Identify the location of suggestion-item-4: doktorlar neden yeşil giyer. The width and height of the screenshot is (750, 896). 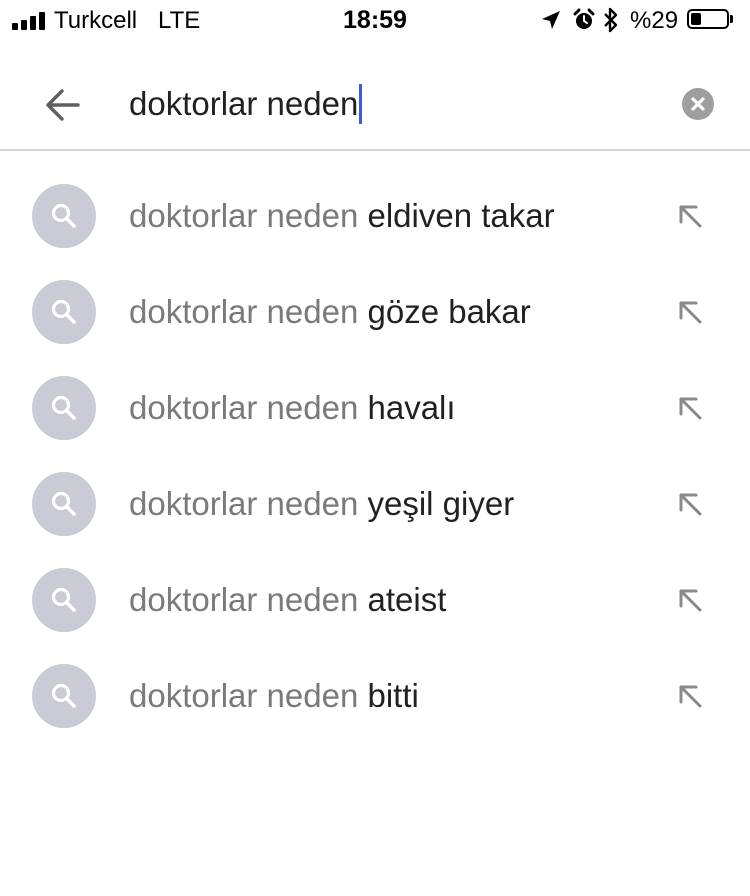
(375, 504).